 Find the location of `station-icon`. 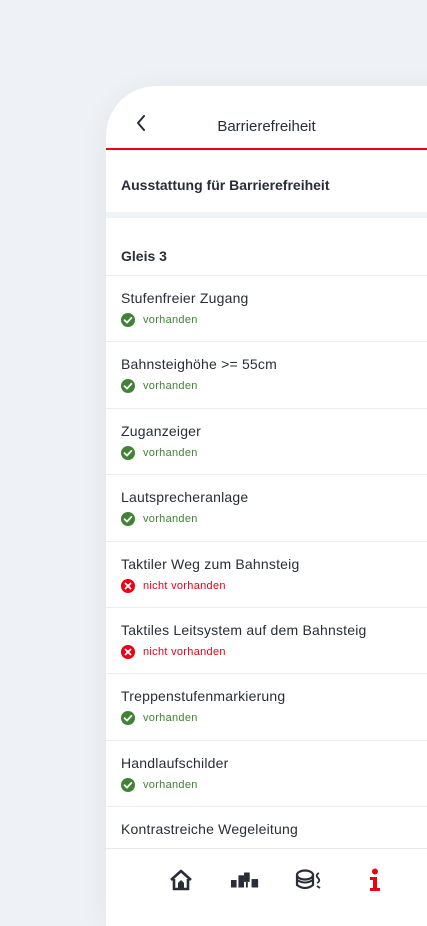

station-icon is located at coordinates (244, 880).